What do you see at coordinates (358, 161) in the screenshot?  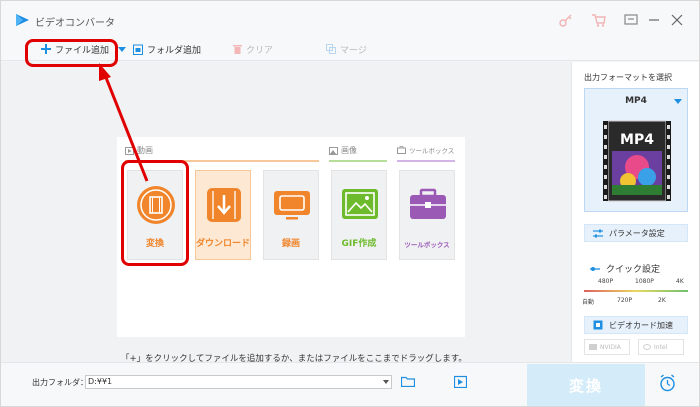 I see `image-category-line` at bounding box center [358, 161].